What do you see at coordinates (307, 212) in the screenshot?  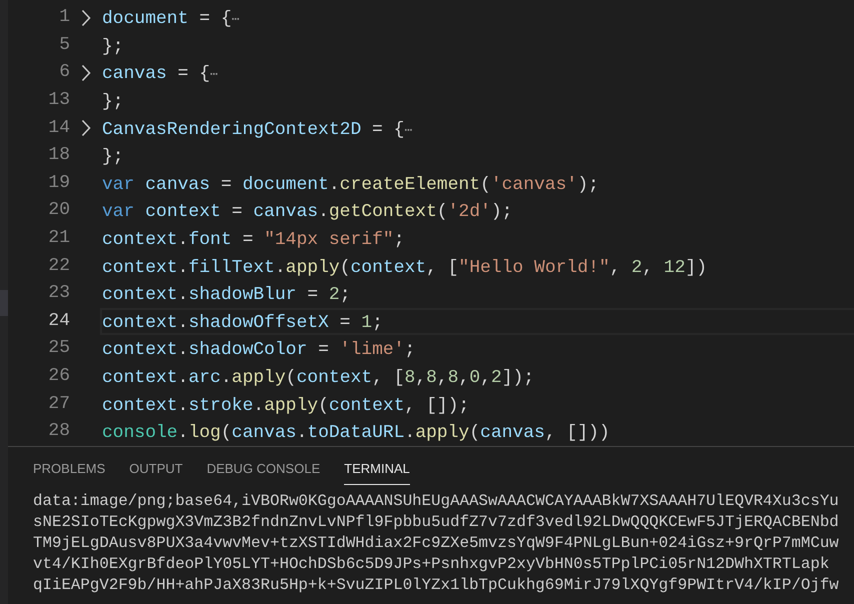 I see `code-line: var context = canvas.getContext('2d');` at bounding box center [307, 212].